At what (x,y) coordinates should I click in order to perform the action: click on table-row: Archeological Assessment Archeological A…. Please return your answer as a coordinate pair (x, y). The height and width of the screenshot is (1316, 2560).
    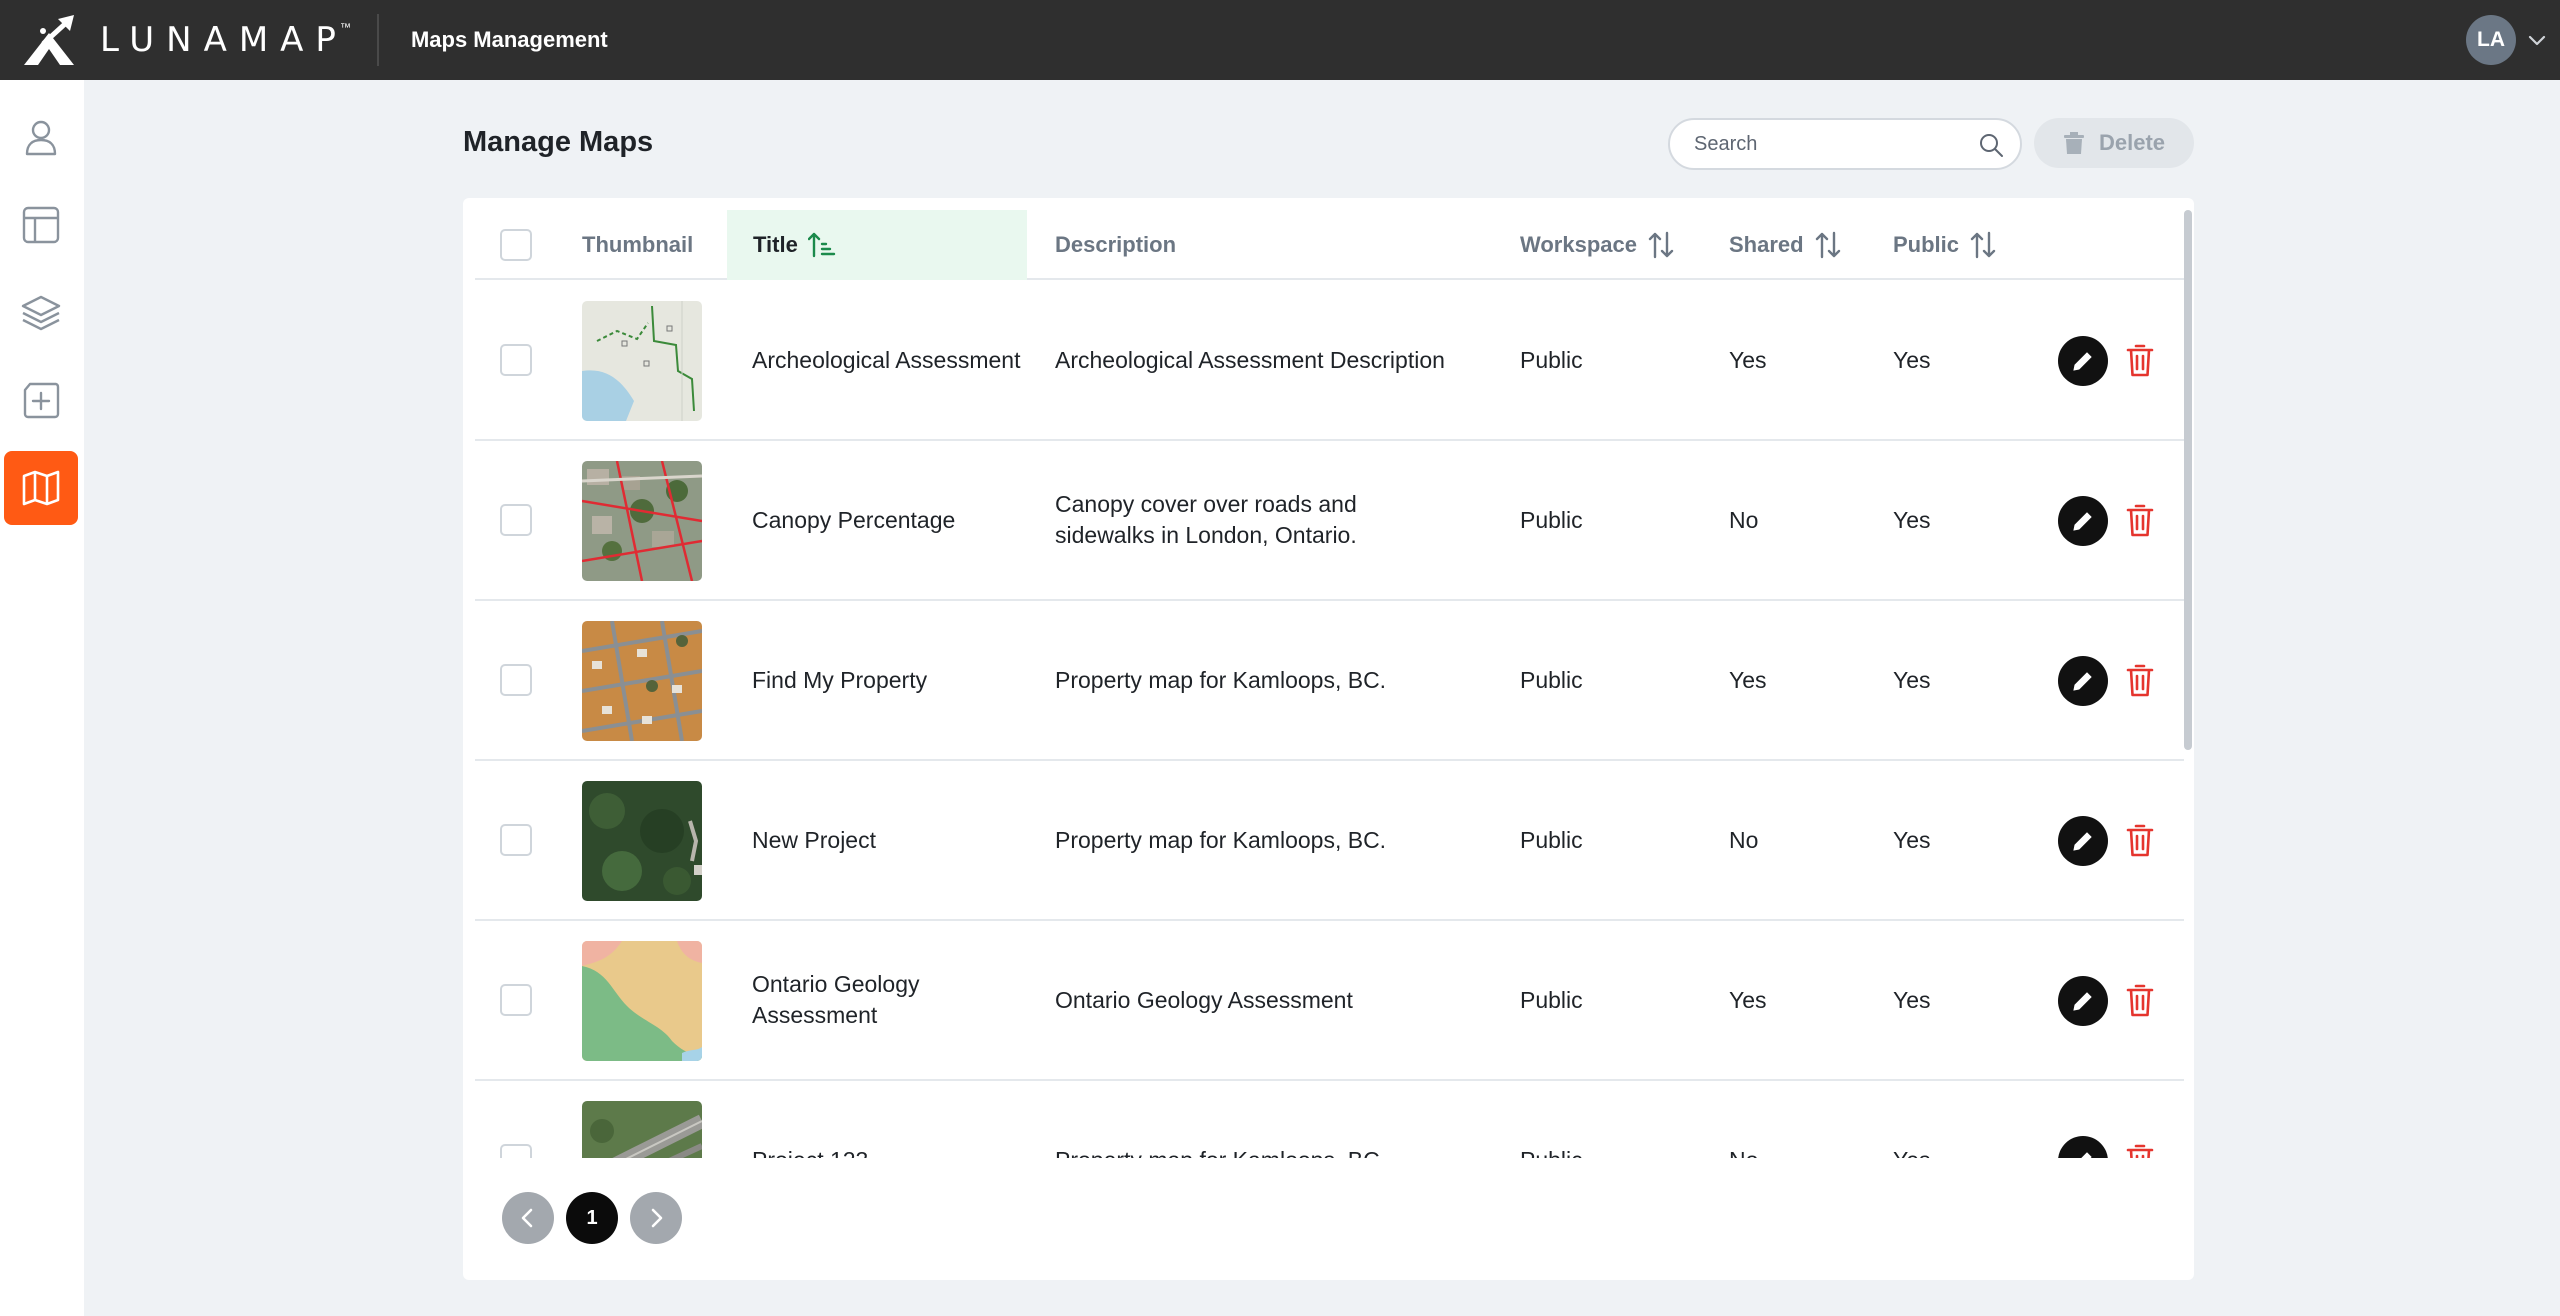
    Looking at the image, I should click on (1329, 361).